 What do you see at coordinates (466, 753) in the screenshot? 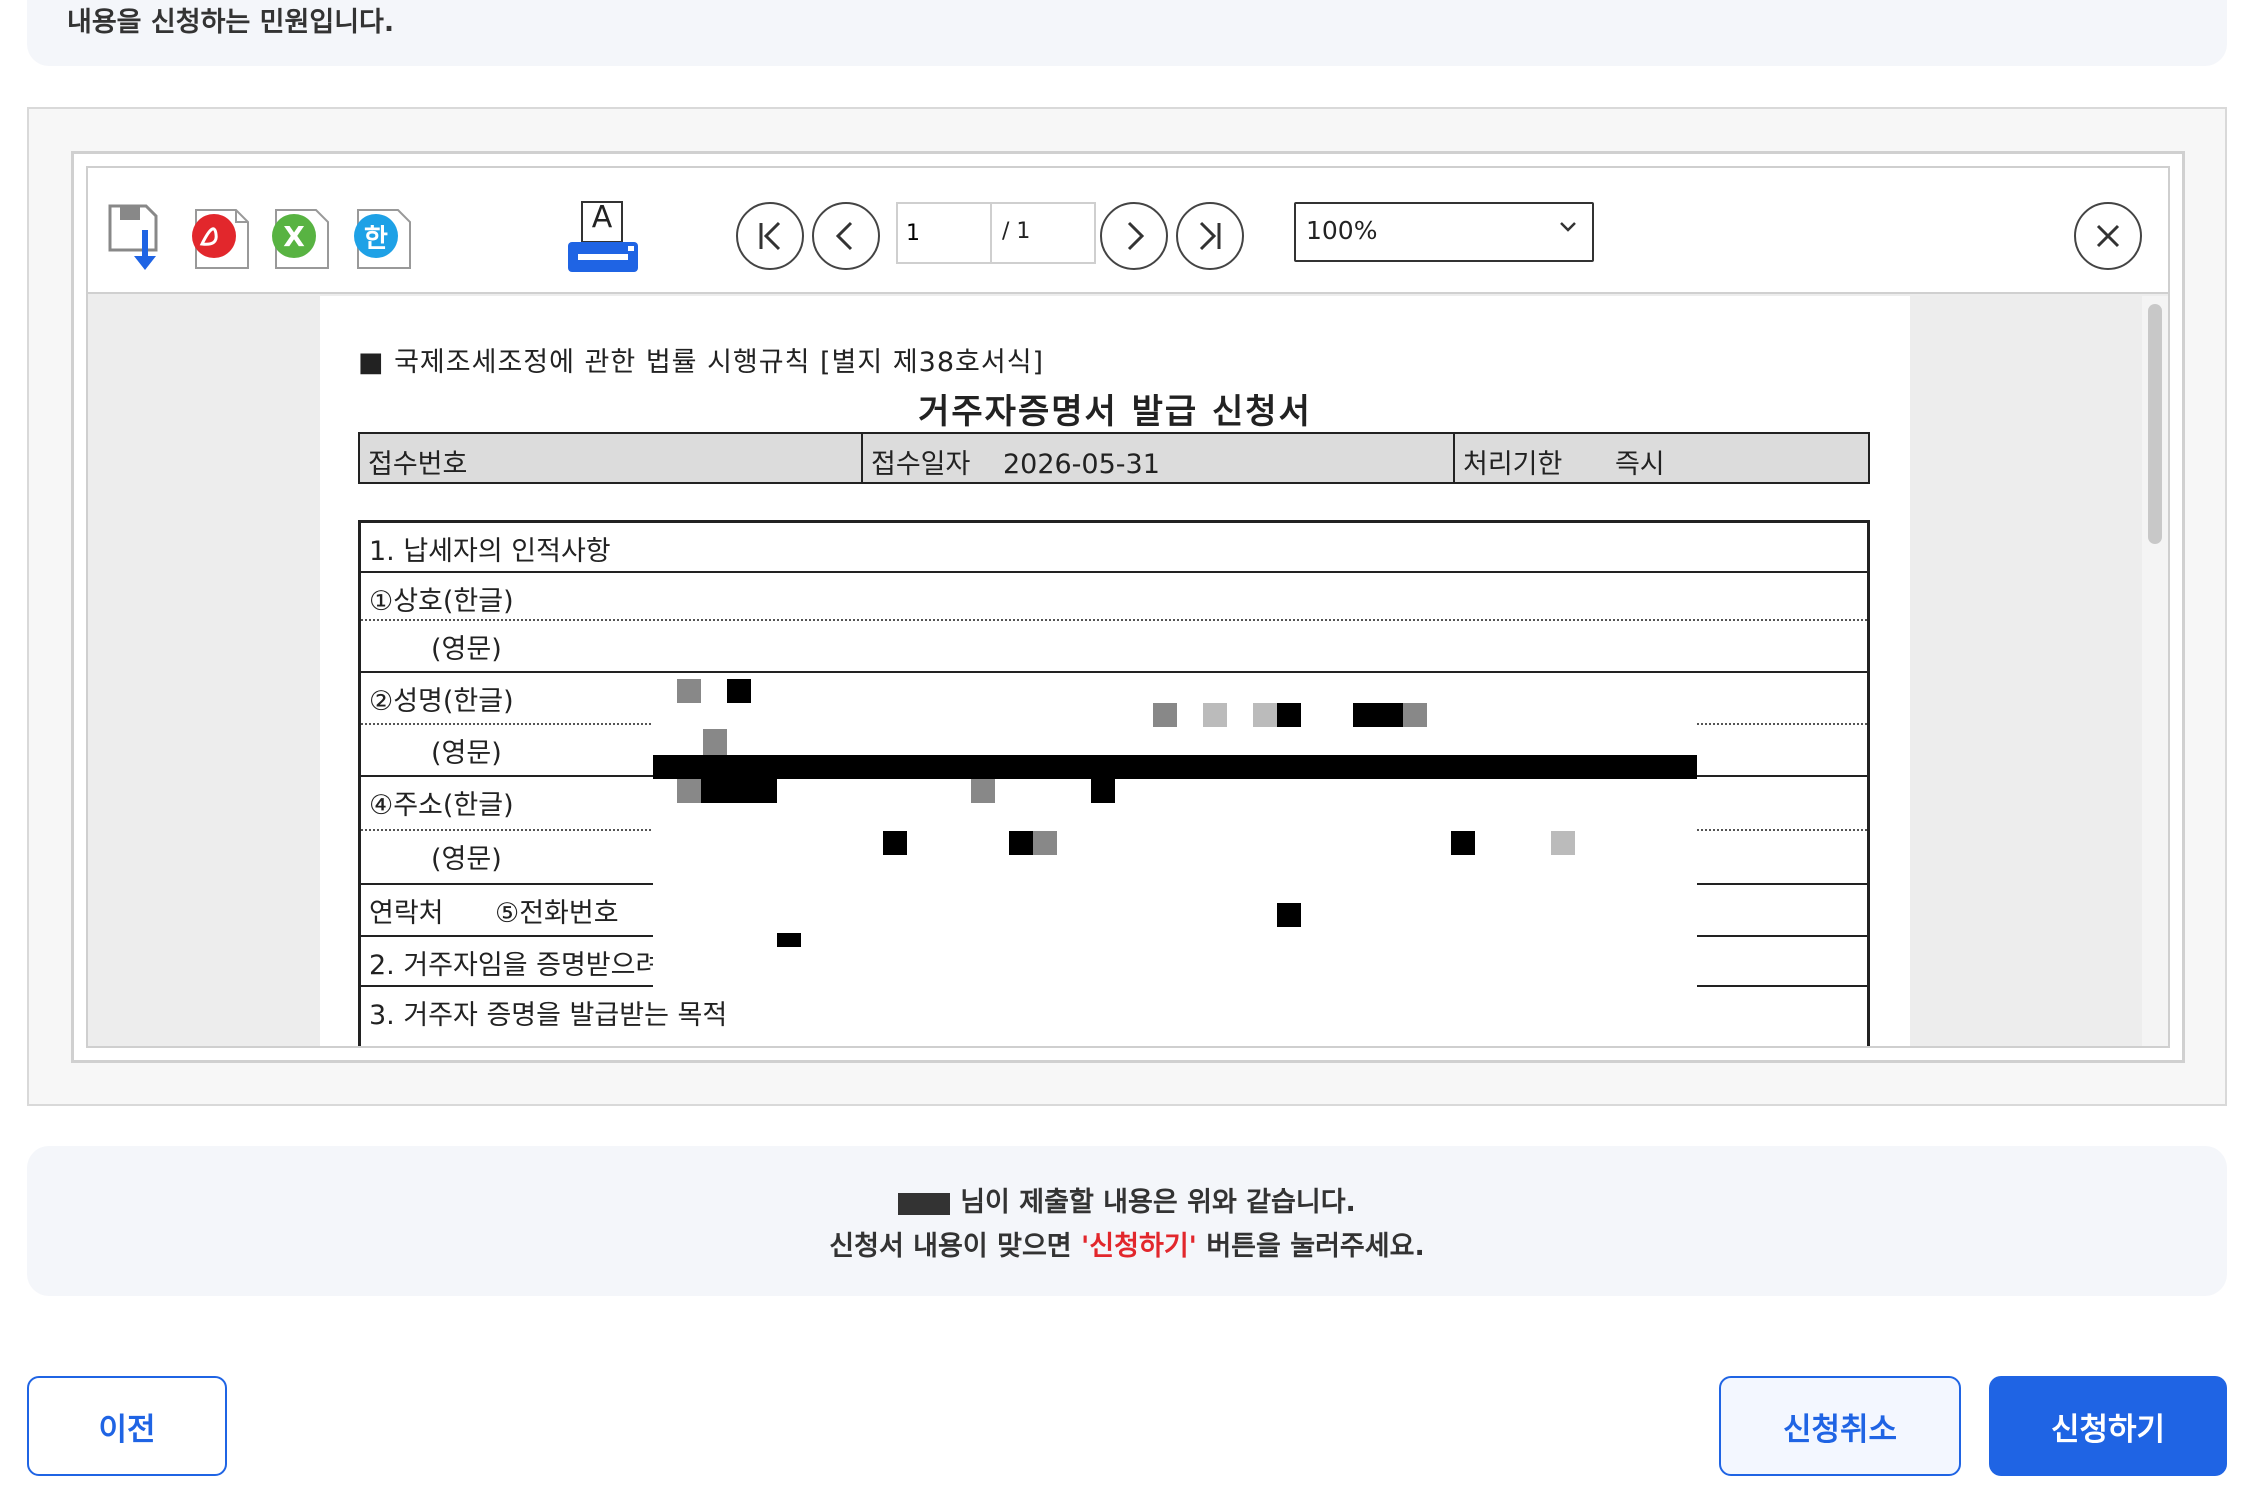
I see `name-en-label: (영문)` at bounding box center [466, 753].